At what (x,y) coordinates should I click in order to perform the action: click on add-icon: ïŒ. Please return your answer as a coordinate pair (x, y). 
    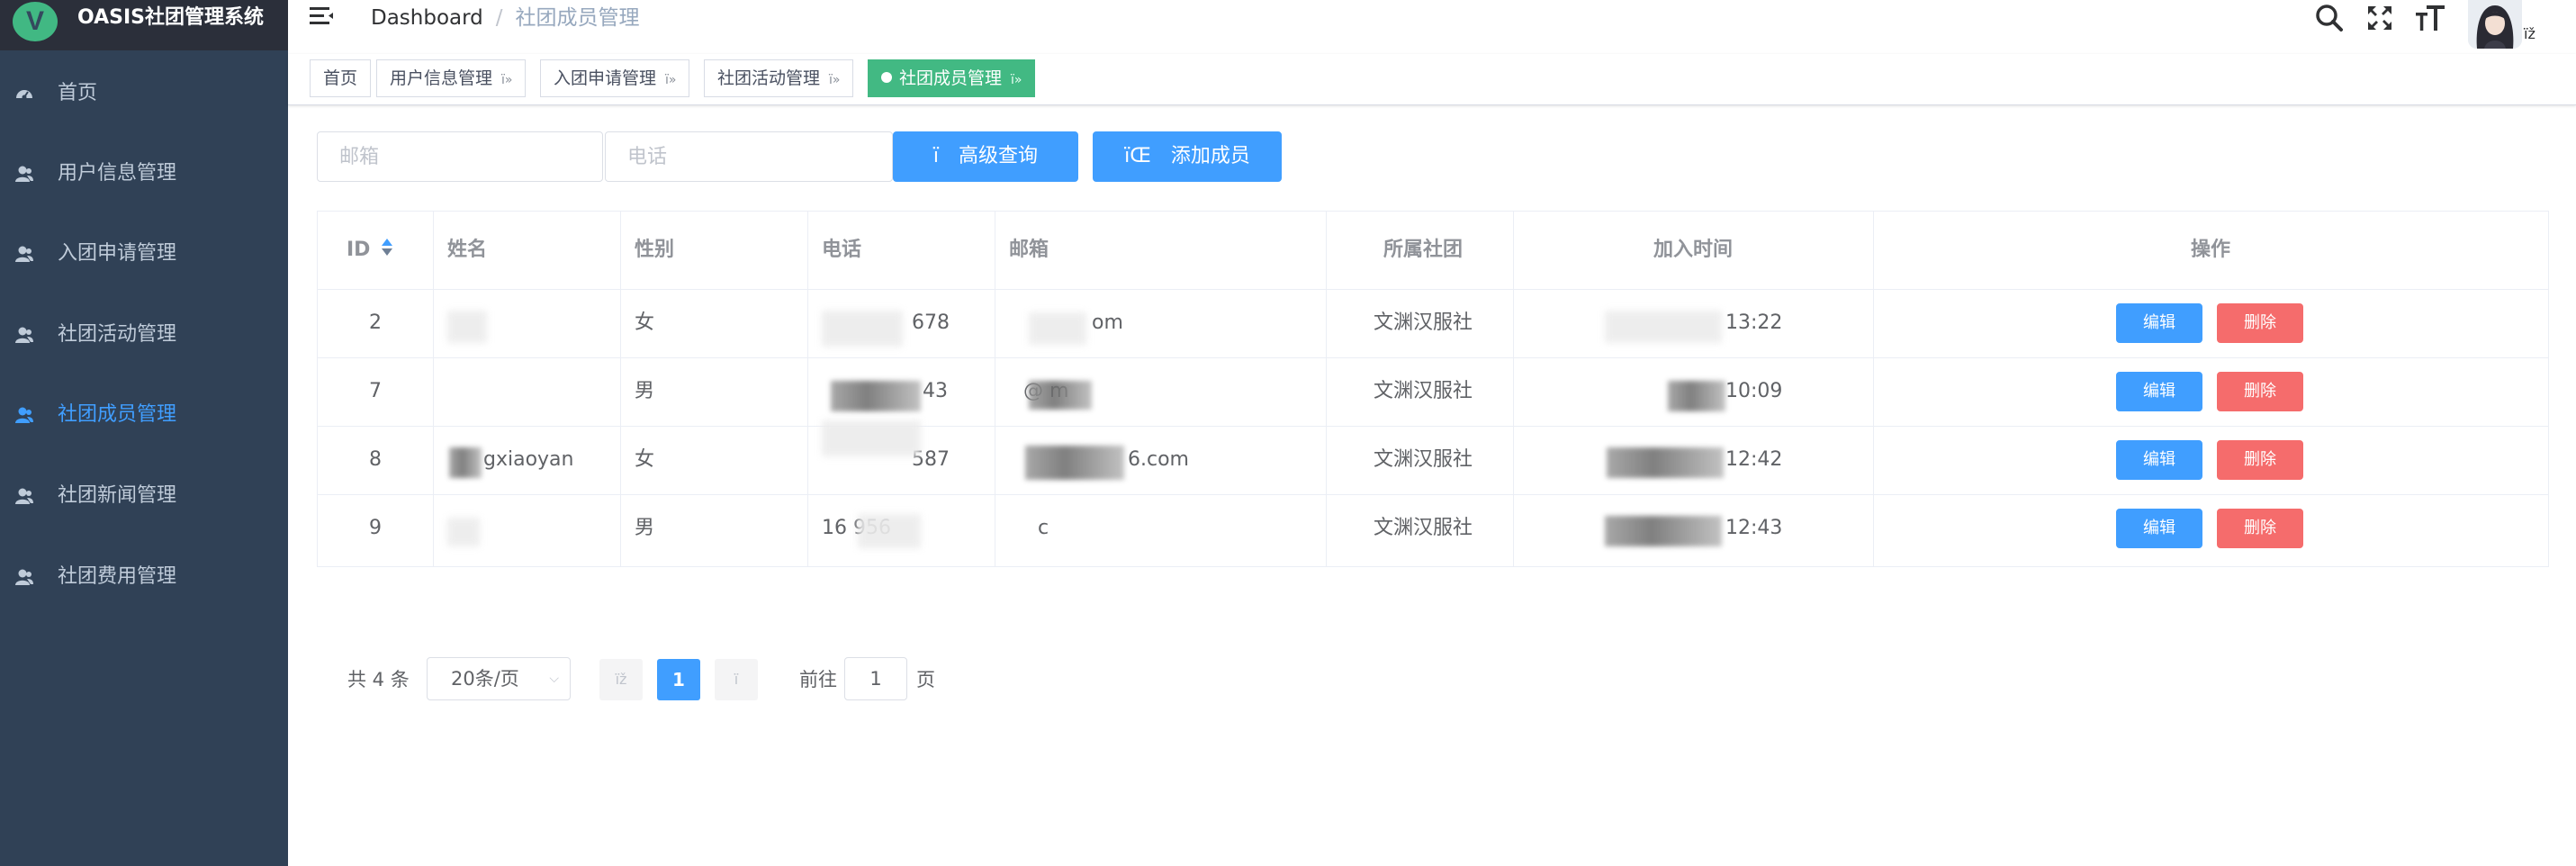
    Looking at the image, I should click on (1137, 156).